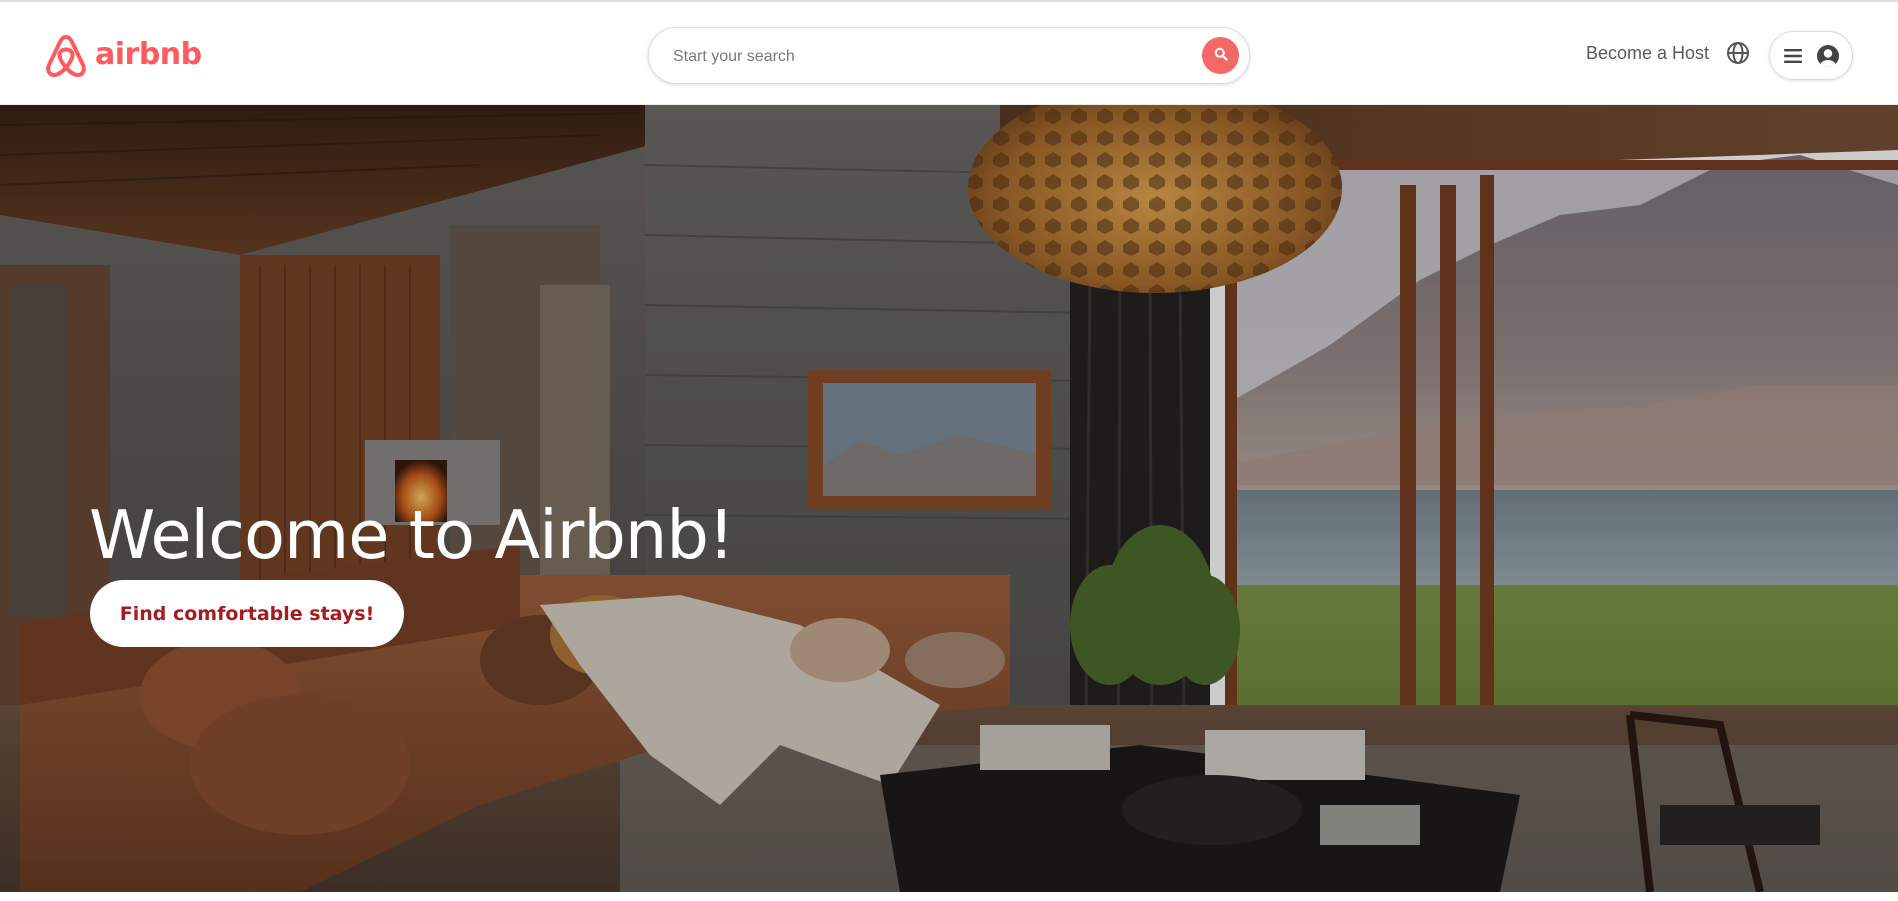 This screenshot has width=1898, height=901. What do you see at coordinates (148, 54) in the screenshot?
I see `logo-wordmark: airbnb` at bounding box center [148, 54].